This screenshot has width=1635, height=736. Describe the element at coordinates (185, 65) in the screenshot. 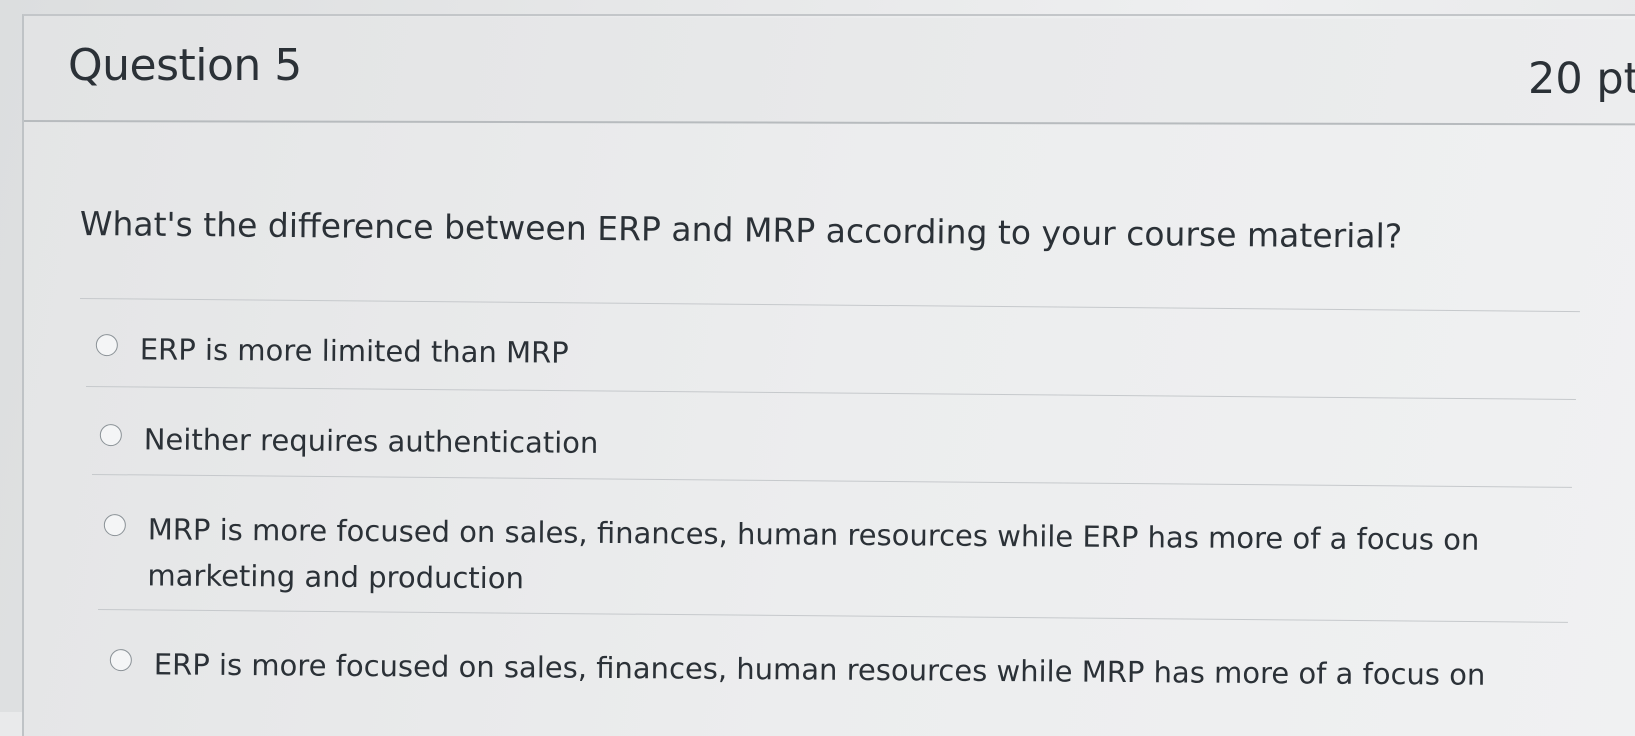

I see `question-title: Question 5` at that location.